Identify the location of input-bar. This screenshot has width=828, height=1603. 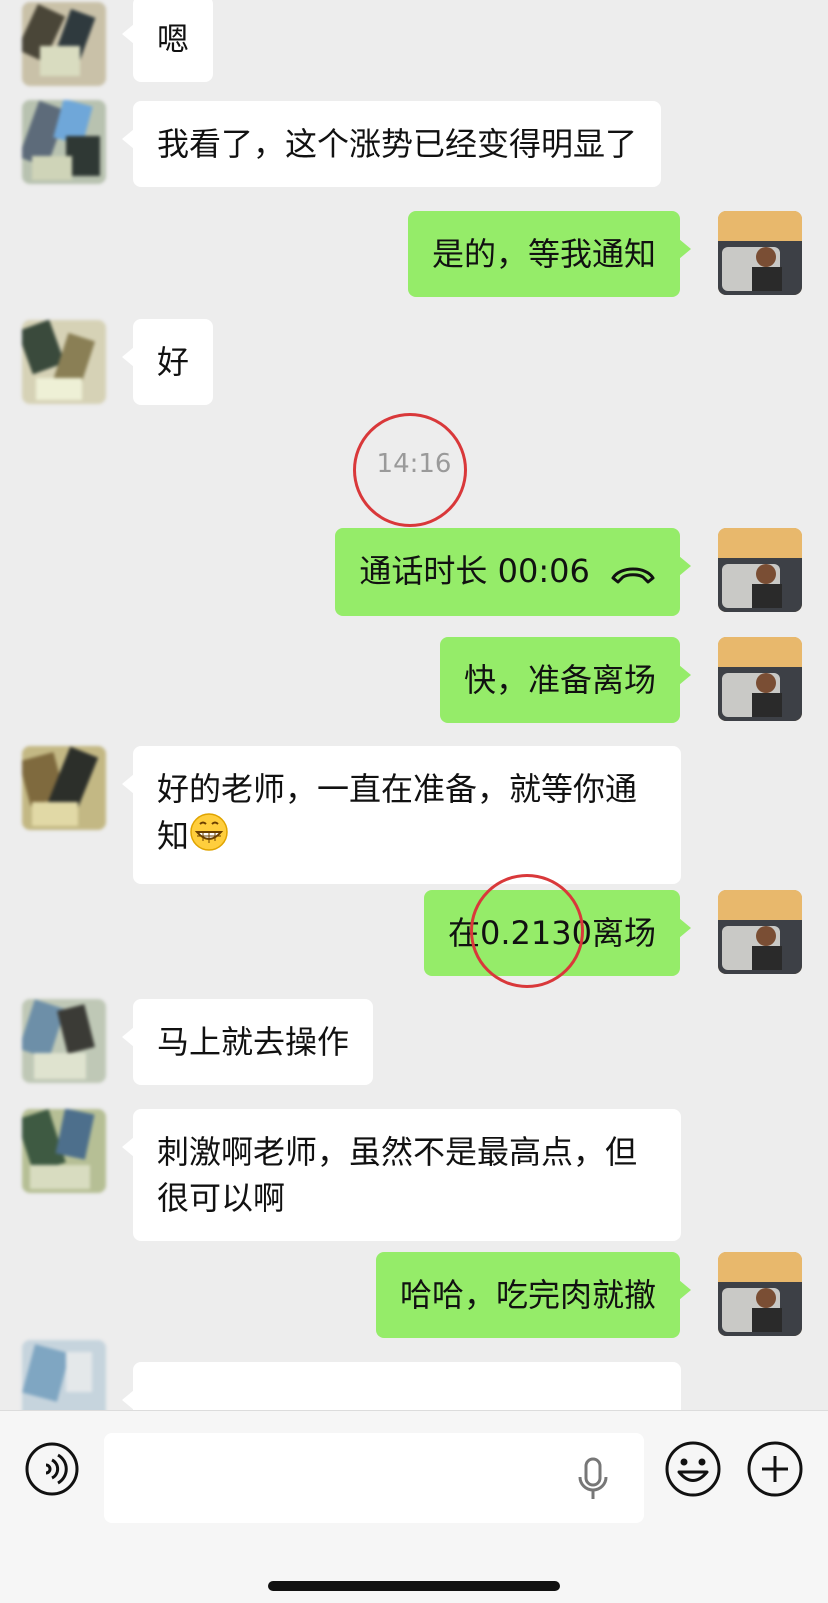
(414, 1506).